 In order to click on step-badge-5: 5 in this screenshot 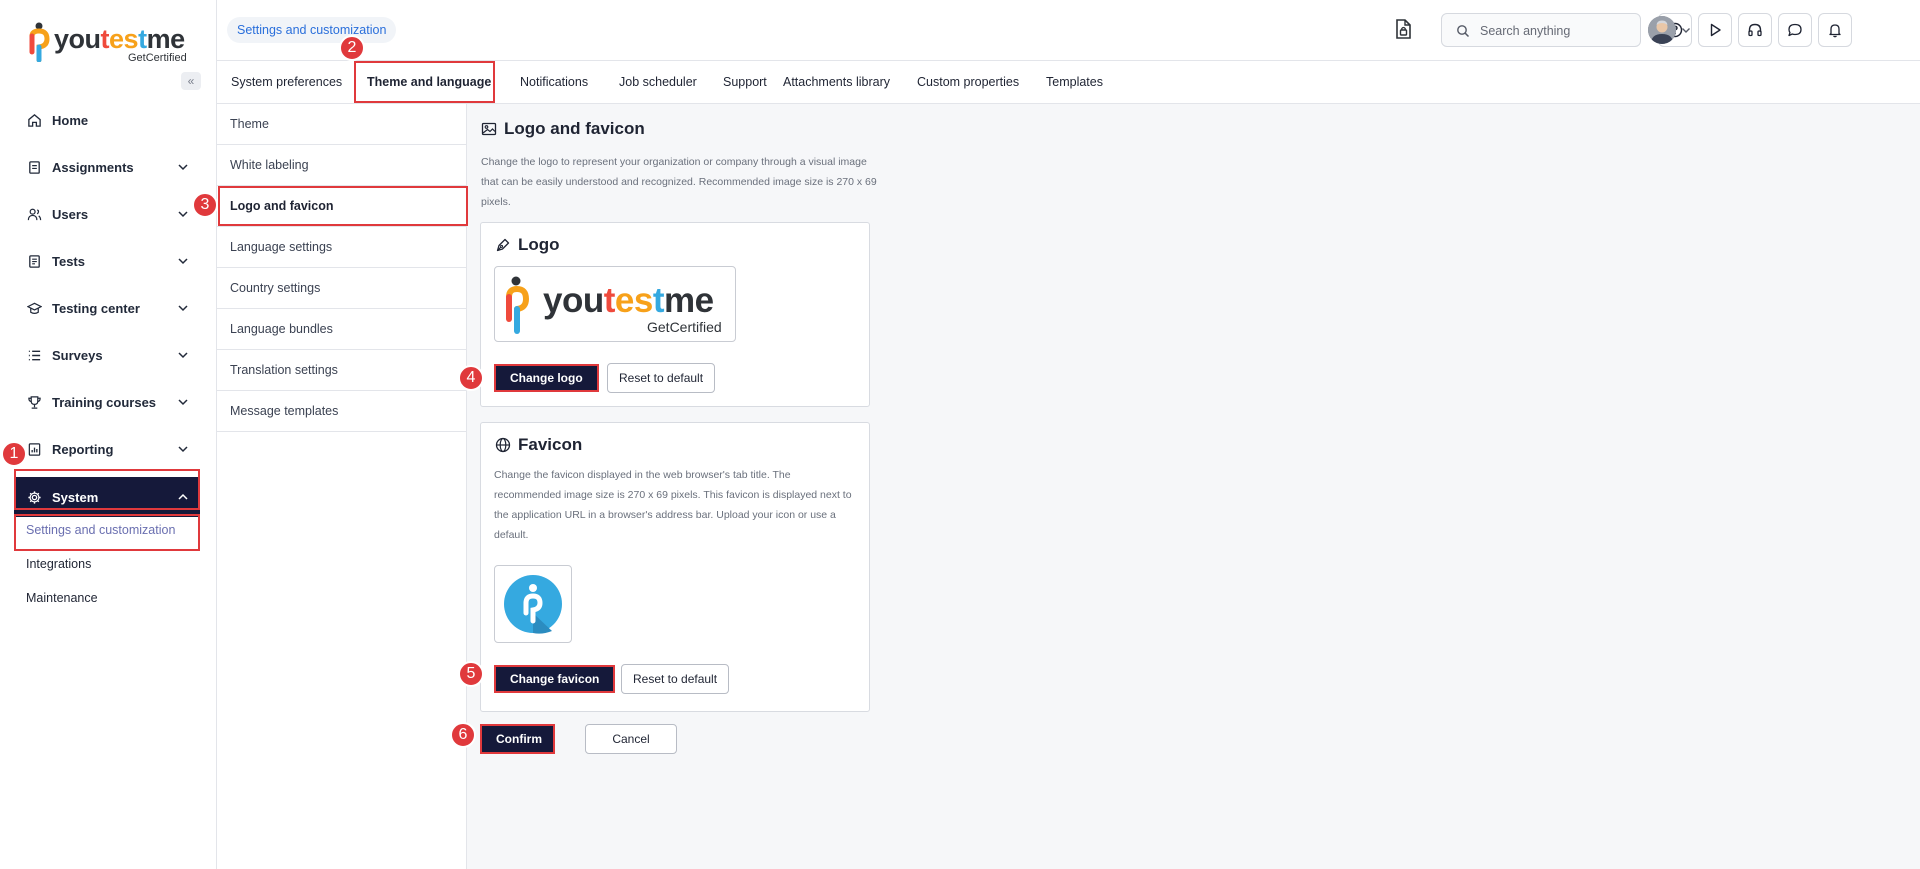, I will do `click(471, 674)`.